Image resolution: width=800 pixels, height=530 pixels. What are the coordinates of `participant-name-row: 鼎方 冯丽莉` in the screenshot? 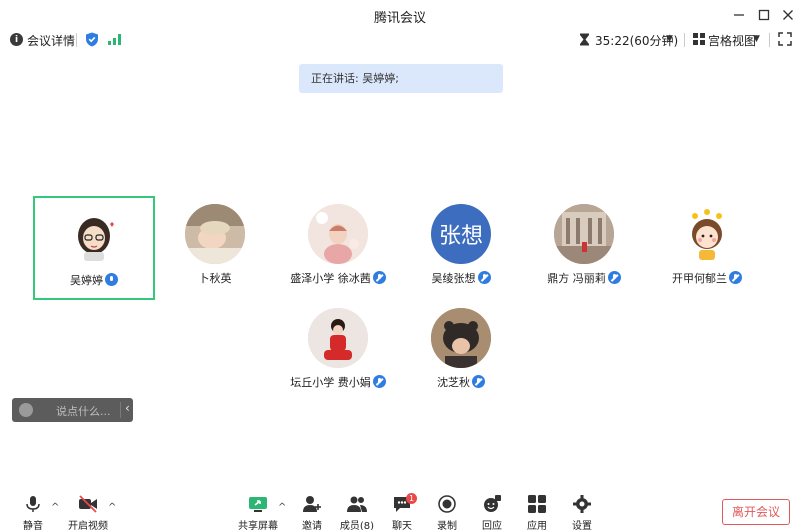 It's located at (584, 278).